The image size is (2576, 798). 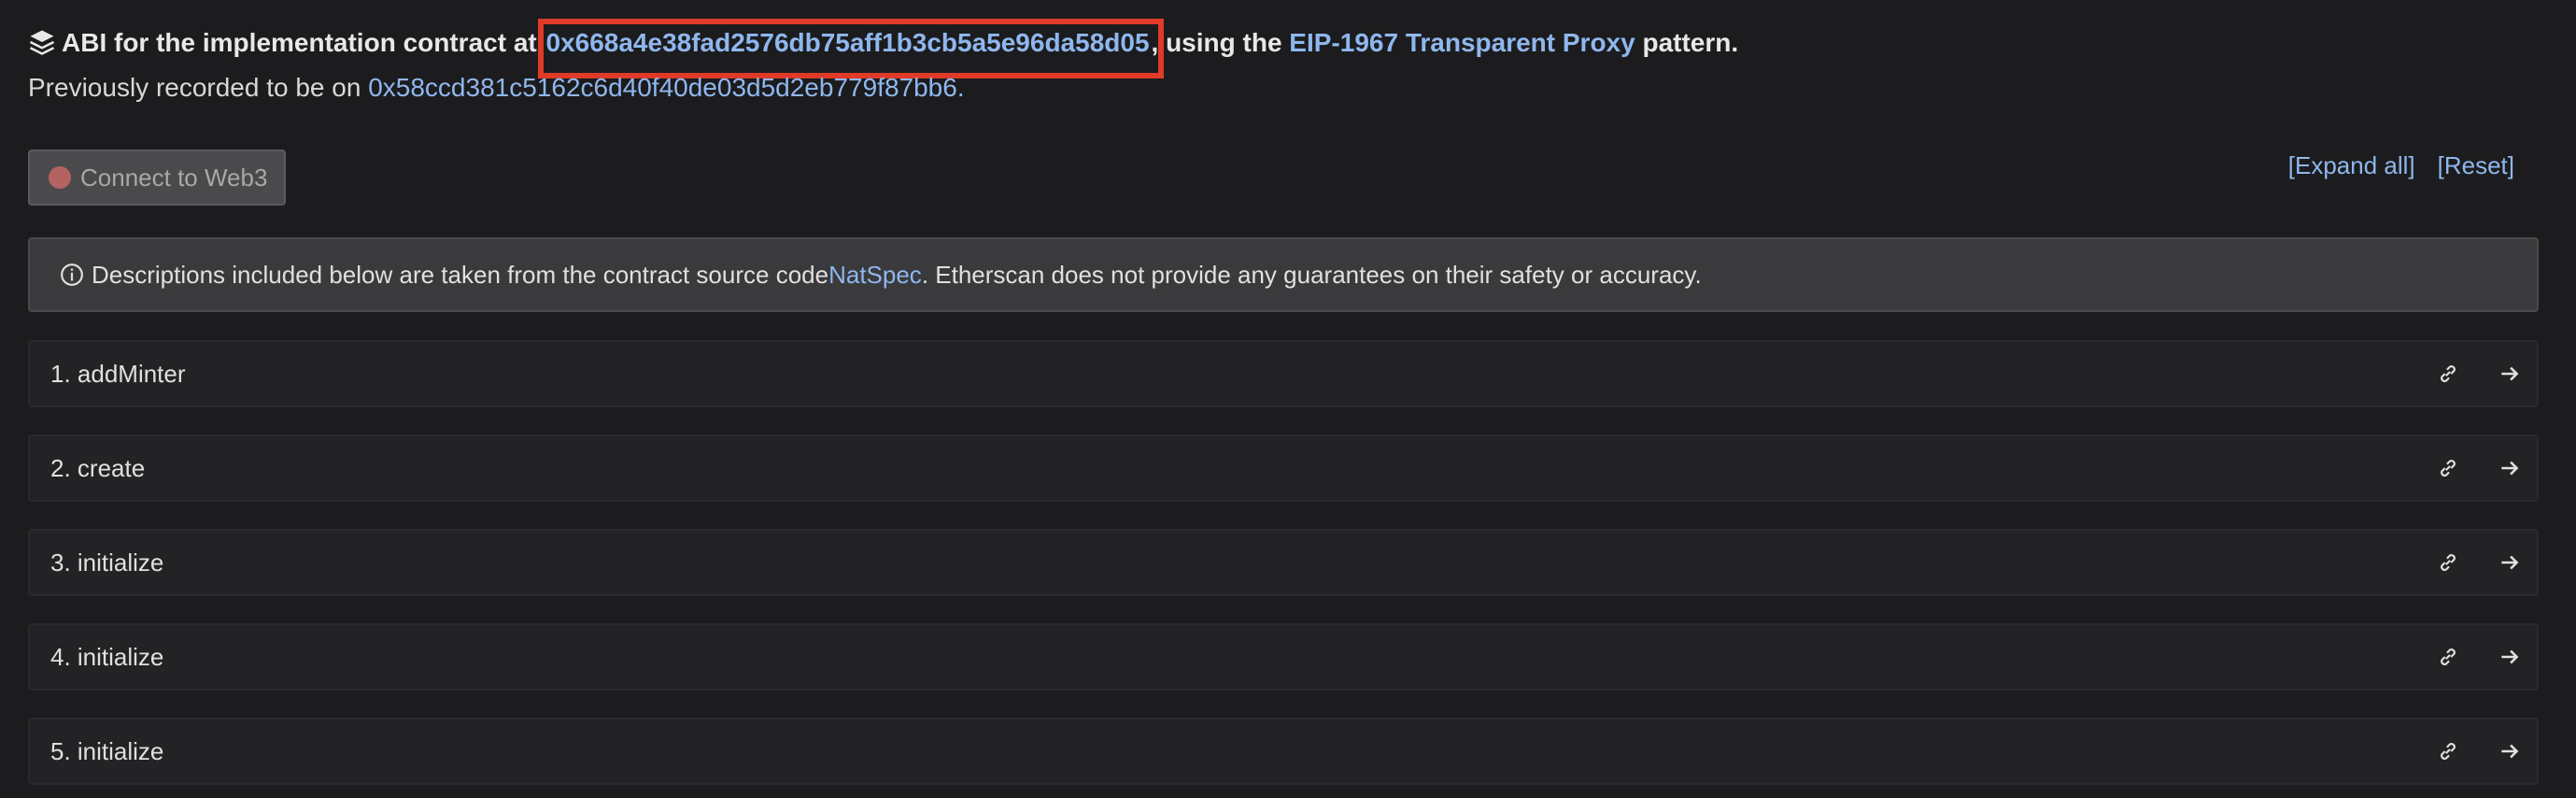 I want to click on connection-status-dot, so click(x=60, y=178).